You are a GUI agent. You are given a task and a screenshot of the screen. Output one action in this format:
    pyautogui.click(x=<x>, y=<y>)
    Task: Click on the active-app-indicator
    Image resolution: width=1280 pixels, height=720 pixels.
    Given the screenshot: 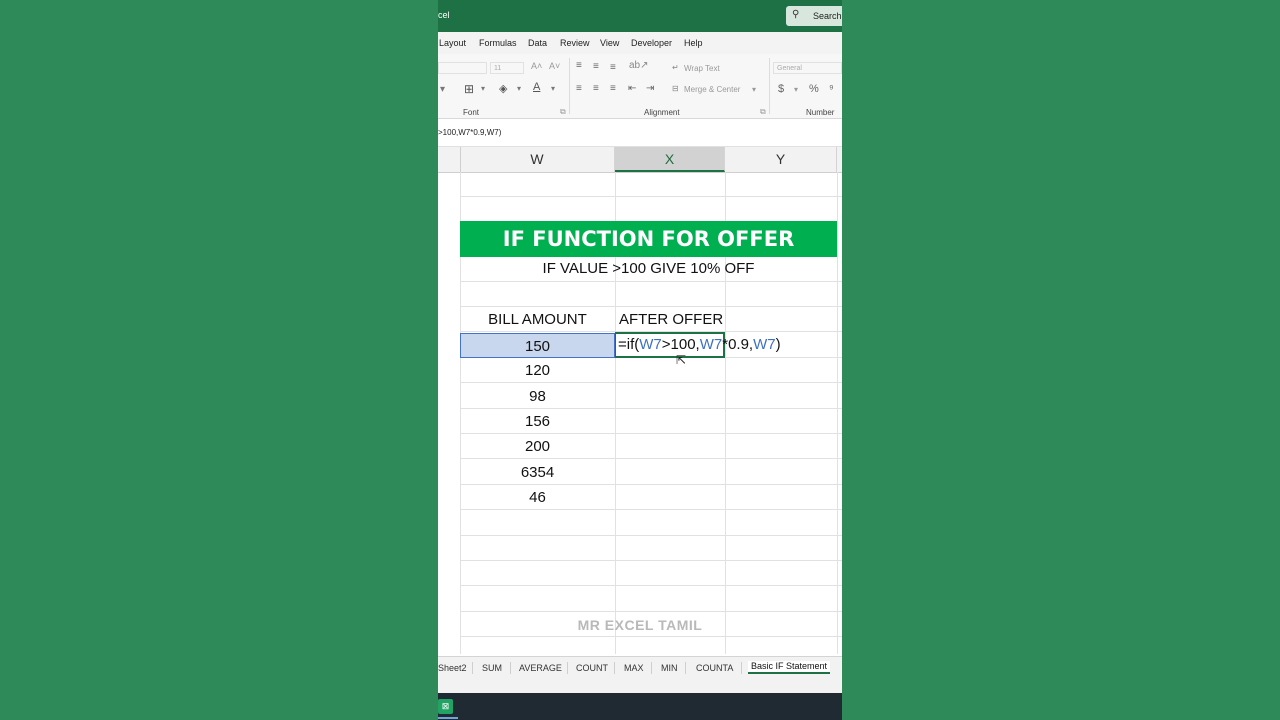 What is the action you would take?
    pyautogui.click(x=448, y=718)
    